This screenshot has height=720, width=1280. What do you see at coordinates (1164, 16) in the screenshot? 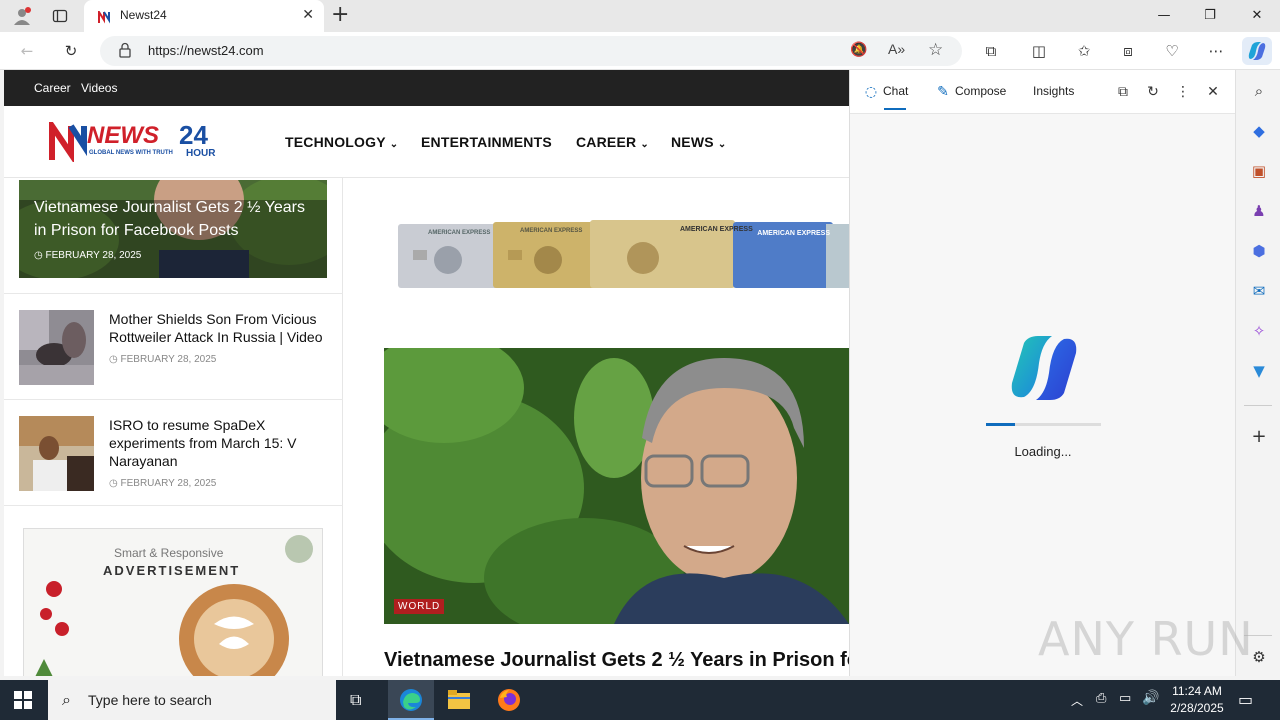
I see `minimize-button: —` at bounding box center [1164, 16].